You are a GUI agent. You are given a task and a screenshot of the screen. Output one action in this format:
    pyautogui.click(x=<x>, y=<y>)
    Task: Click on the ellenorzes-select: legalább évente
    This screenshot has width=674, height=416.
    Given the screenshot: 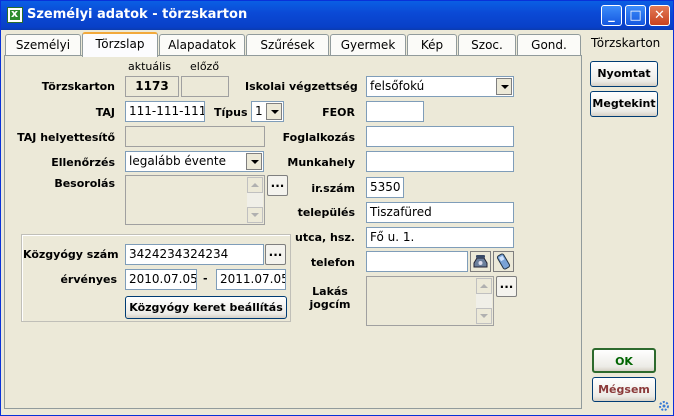 What is the action you would take?
    pyautogui.click(x=194, y=161)
    